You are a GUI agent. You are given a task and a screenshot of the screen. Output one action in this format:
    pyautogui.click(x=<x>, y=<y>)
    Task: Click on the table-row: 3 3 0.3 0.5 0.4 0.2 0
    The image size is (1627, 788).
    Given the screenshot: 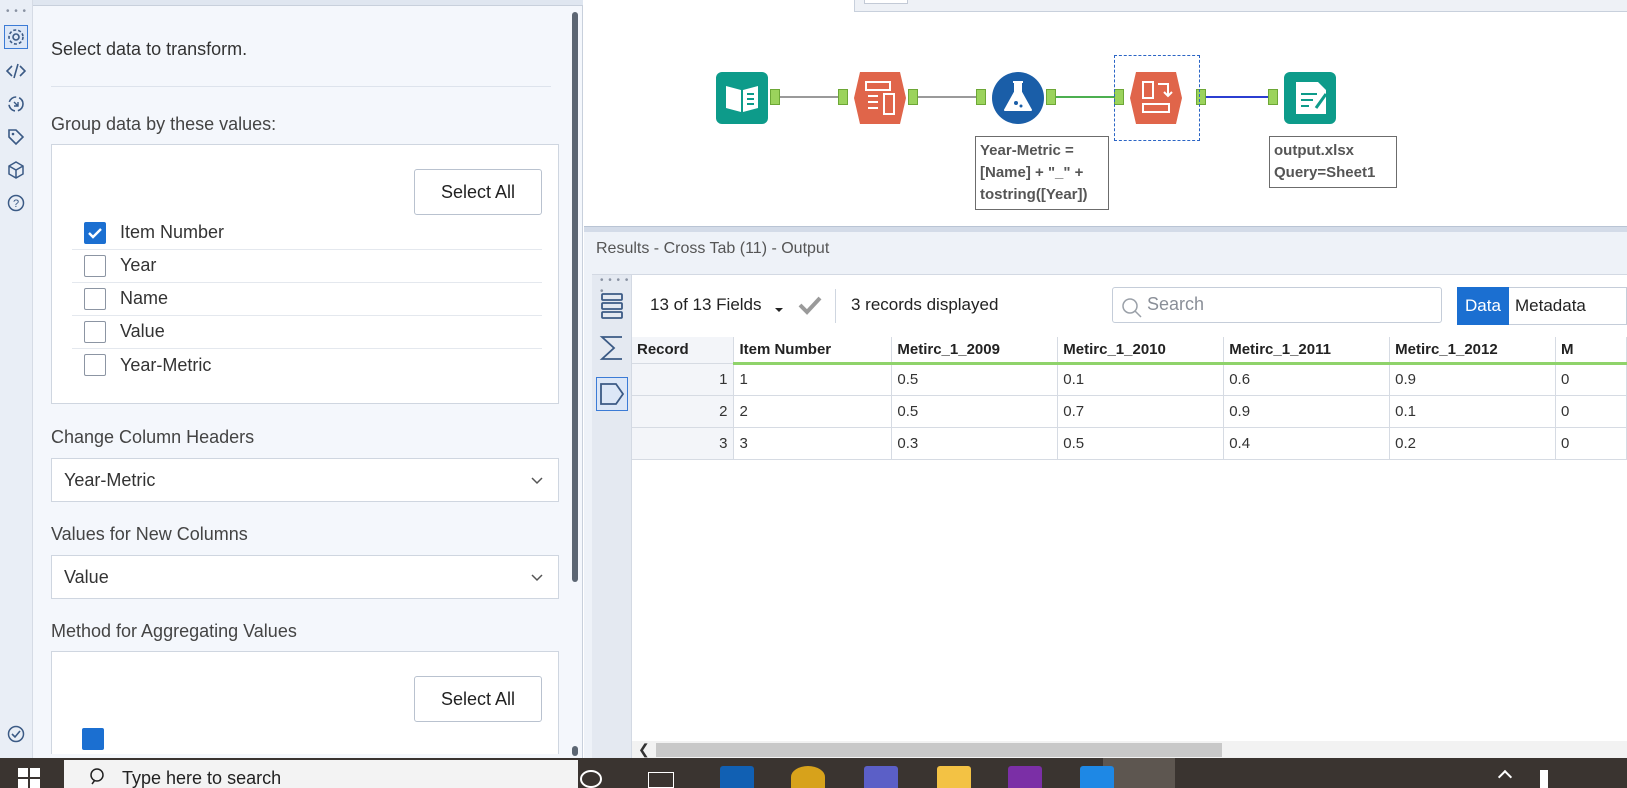 What is the action you would take?
    pyautogui.click(x=1129, y=443)
    